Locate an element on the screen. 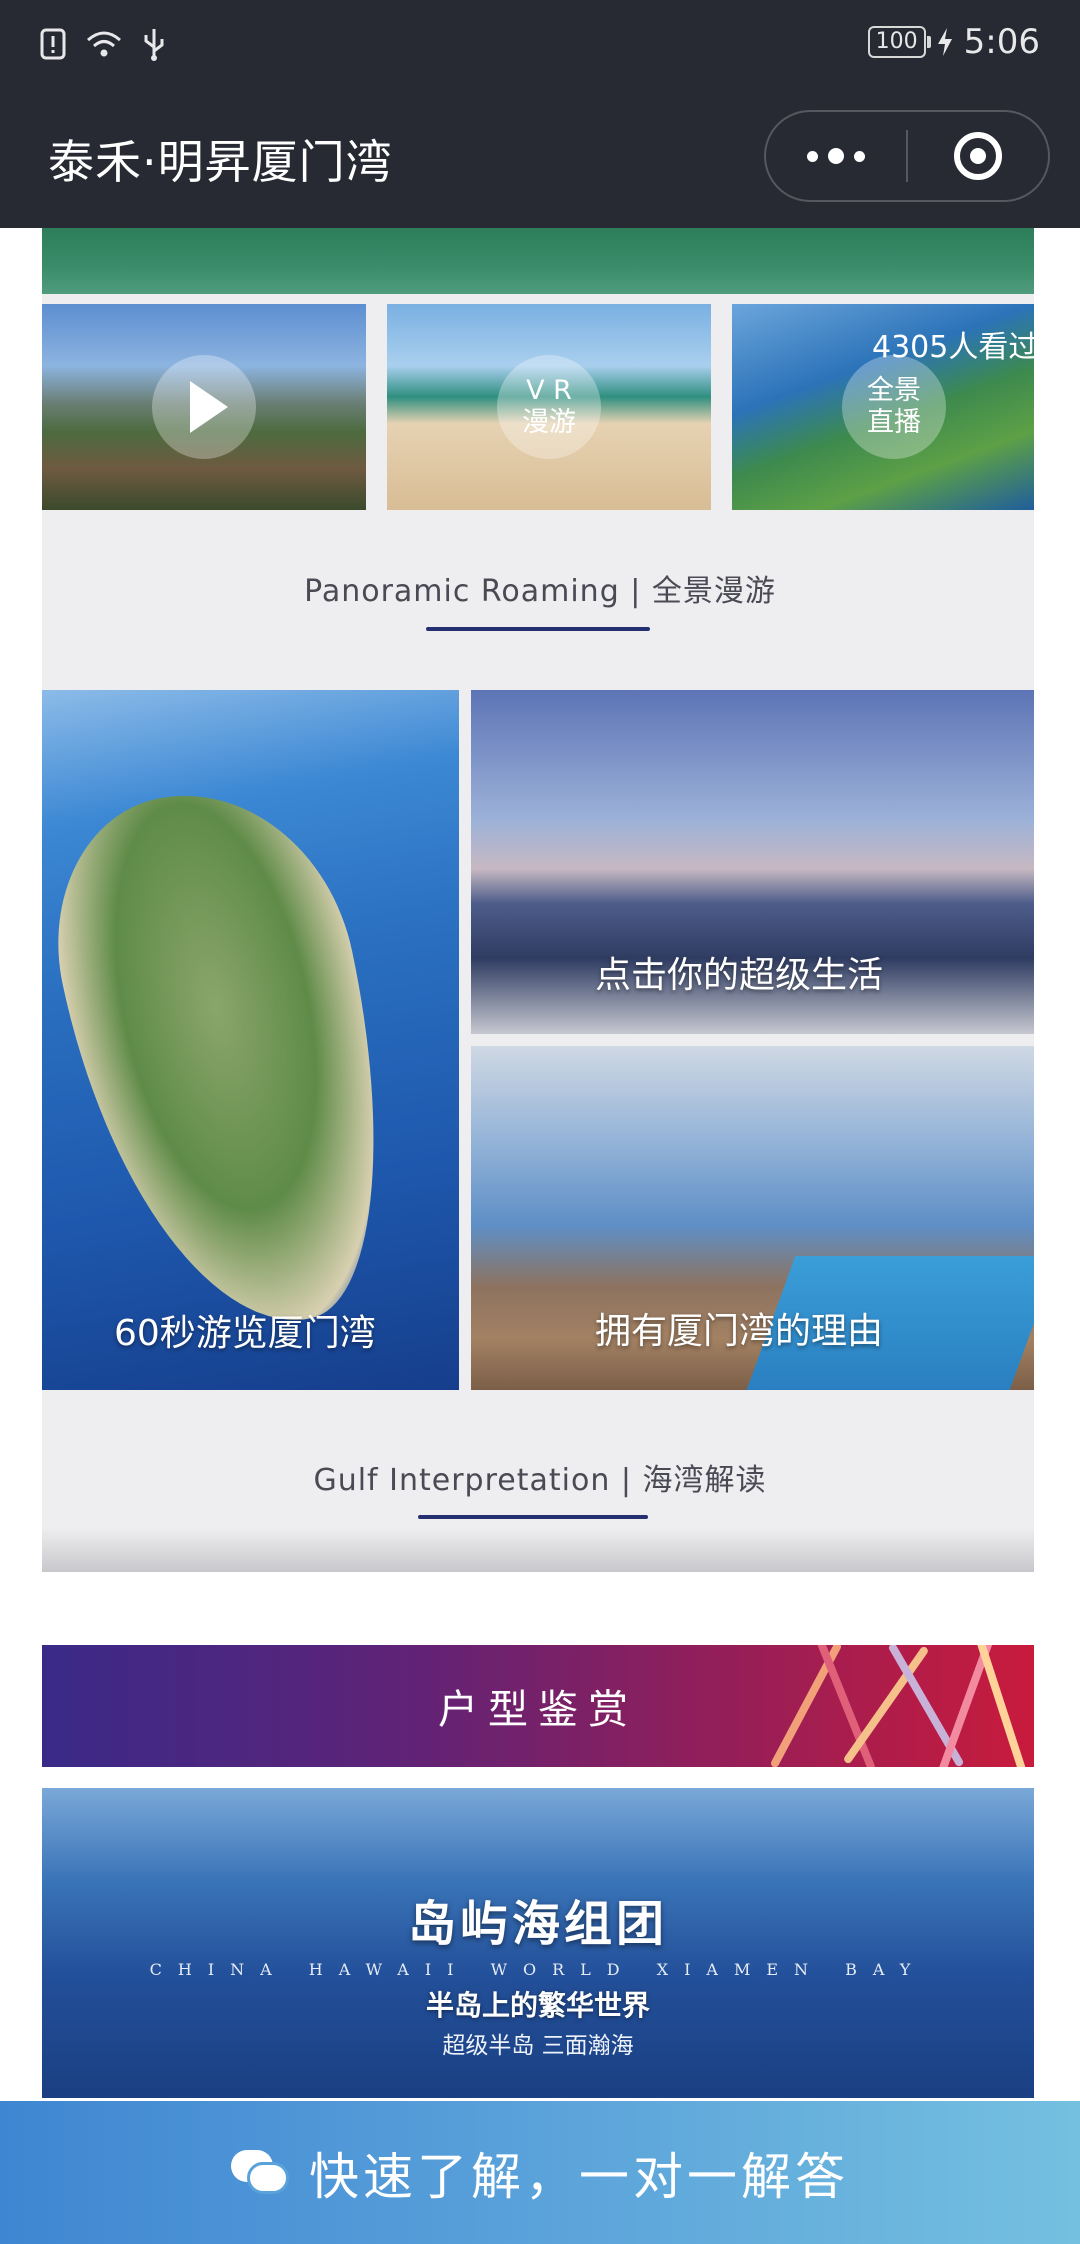 This screenshot has height=2244, width=1080. promo-english: CHINA HAWAII WORLD XIAMEN BAY is located at coordinates (538, 1969).